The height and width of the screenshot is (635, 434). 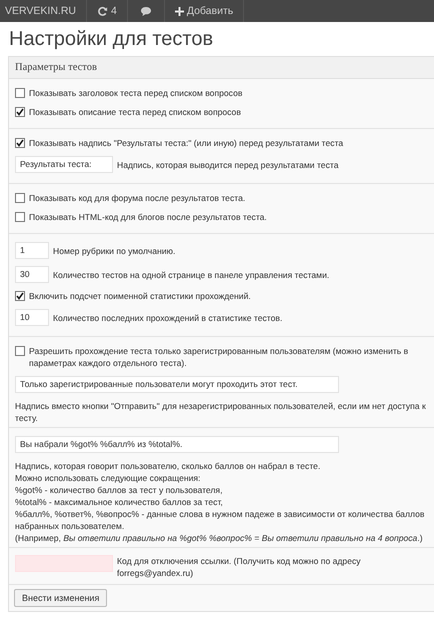 I want to click on panel-title: Параметры тестов, so click(x=56, y=67).